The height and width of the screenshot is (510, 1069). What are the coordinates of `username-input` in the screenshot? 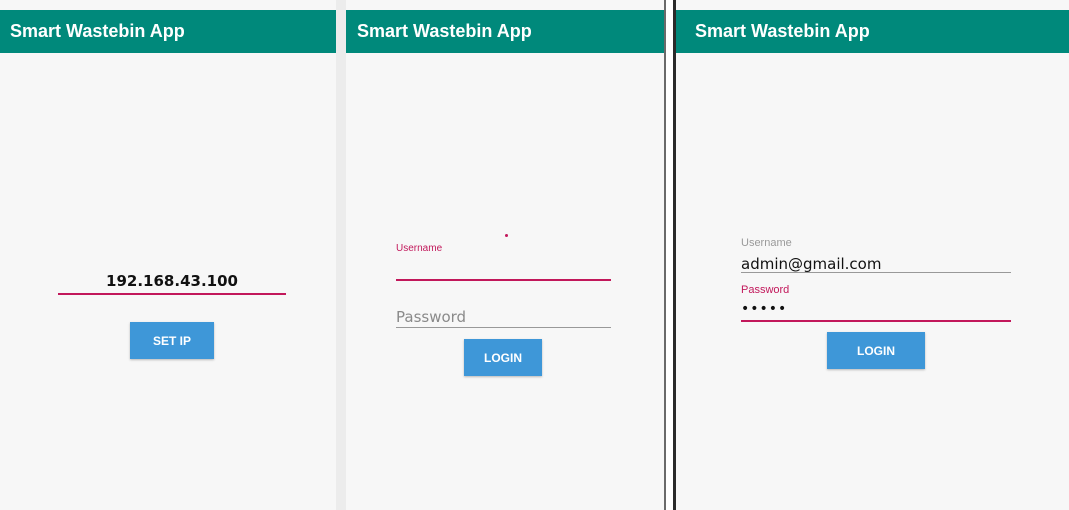 It's located at (503, 268).